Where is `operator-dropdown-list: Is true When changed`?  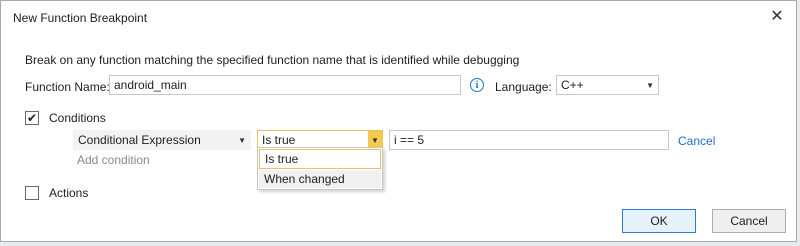 operator-dropdown-list: Is true When changed is located at coordinates (320, 168).